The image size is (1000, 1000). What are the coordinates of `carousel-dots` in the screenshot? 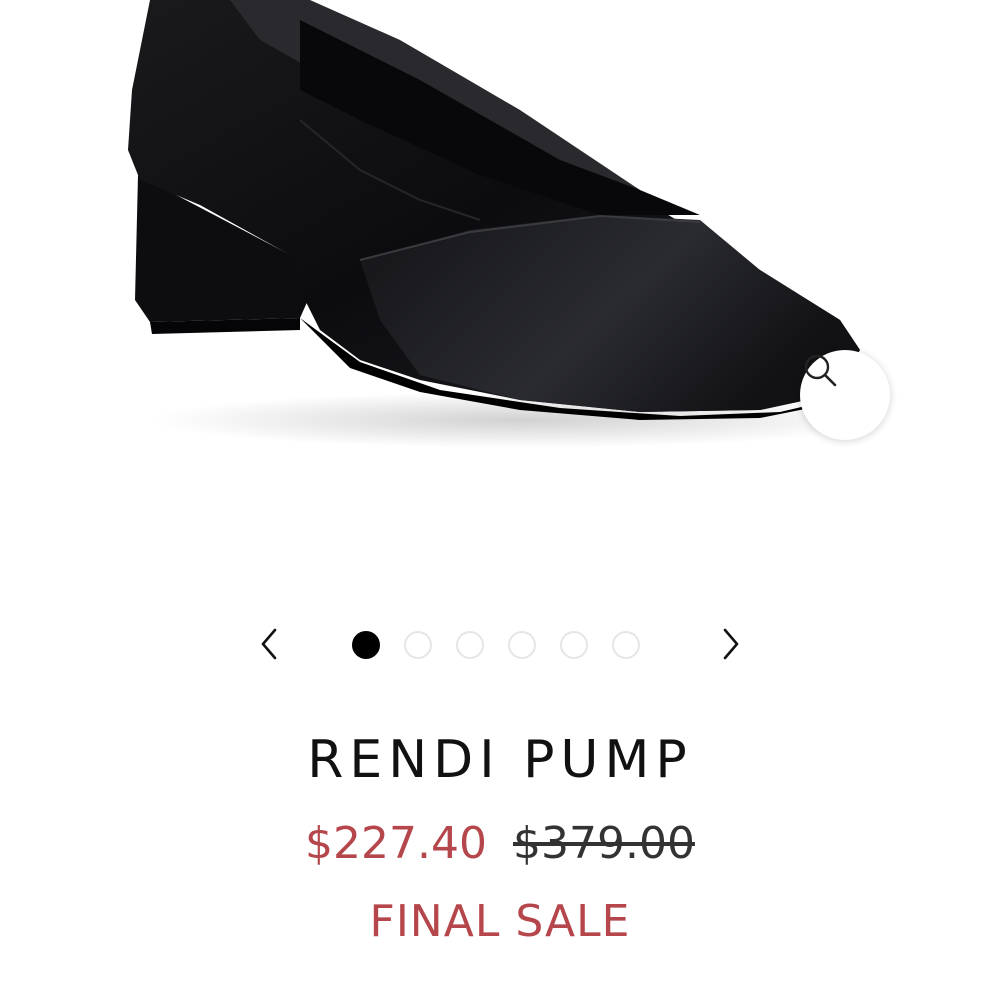 It's located at (496, 645).